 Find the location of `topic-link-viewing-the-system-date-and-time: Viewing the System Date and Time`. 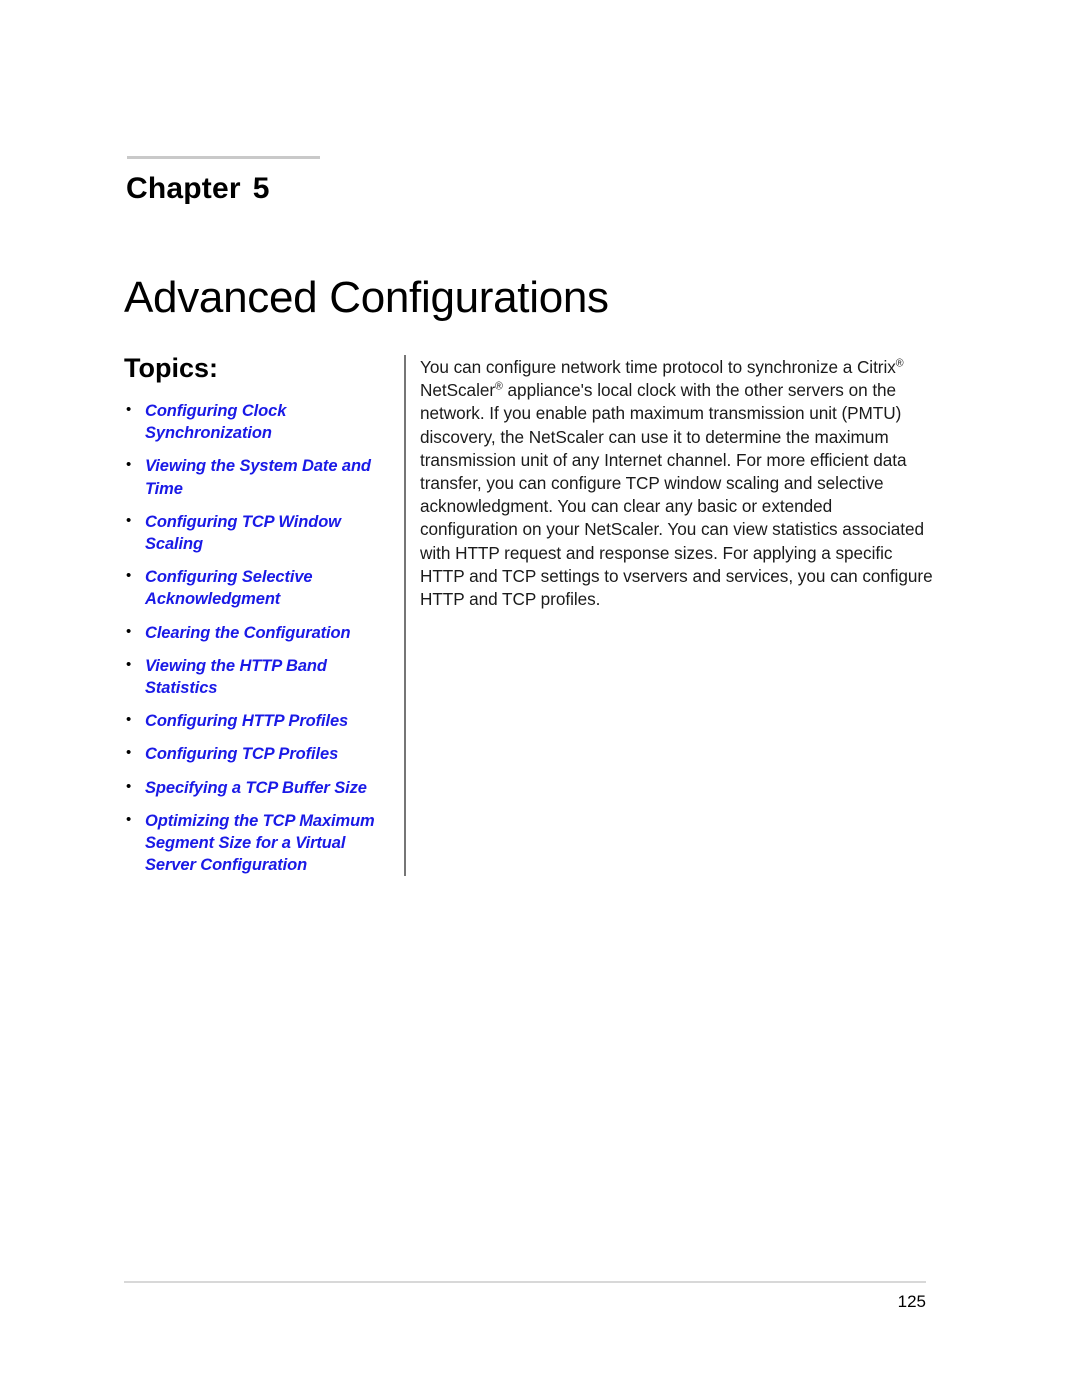

topic-link-viewing-the-system-date-and-time: Viewing the System Date and Time is located at coordinates (260, 476).